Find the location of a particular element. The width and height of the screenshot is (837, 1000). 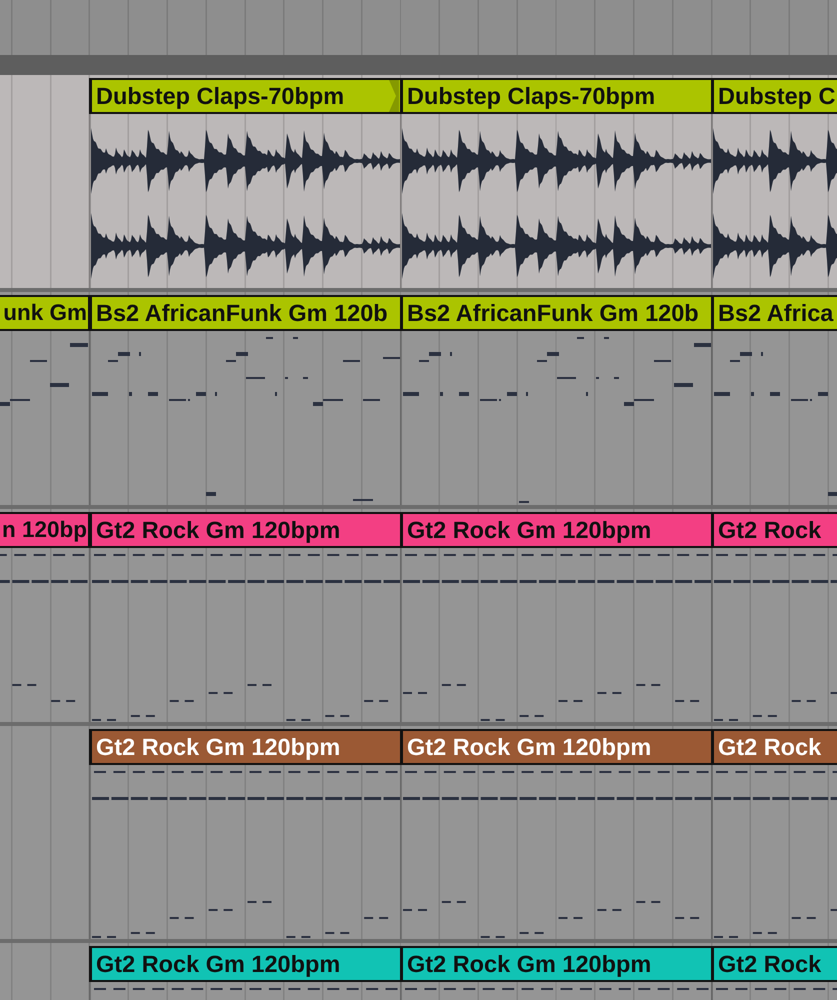

clip-header: n 120bp is located at coordinates (44, 530).